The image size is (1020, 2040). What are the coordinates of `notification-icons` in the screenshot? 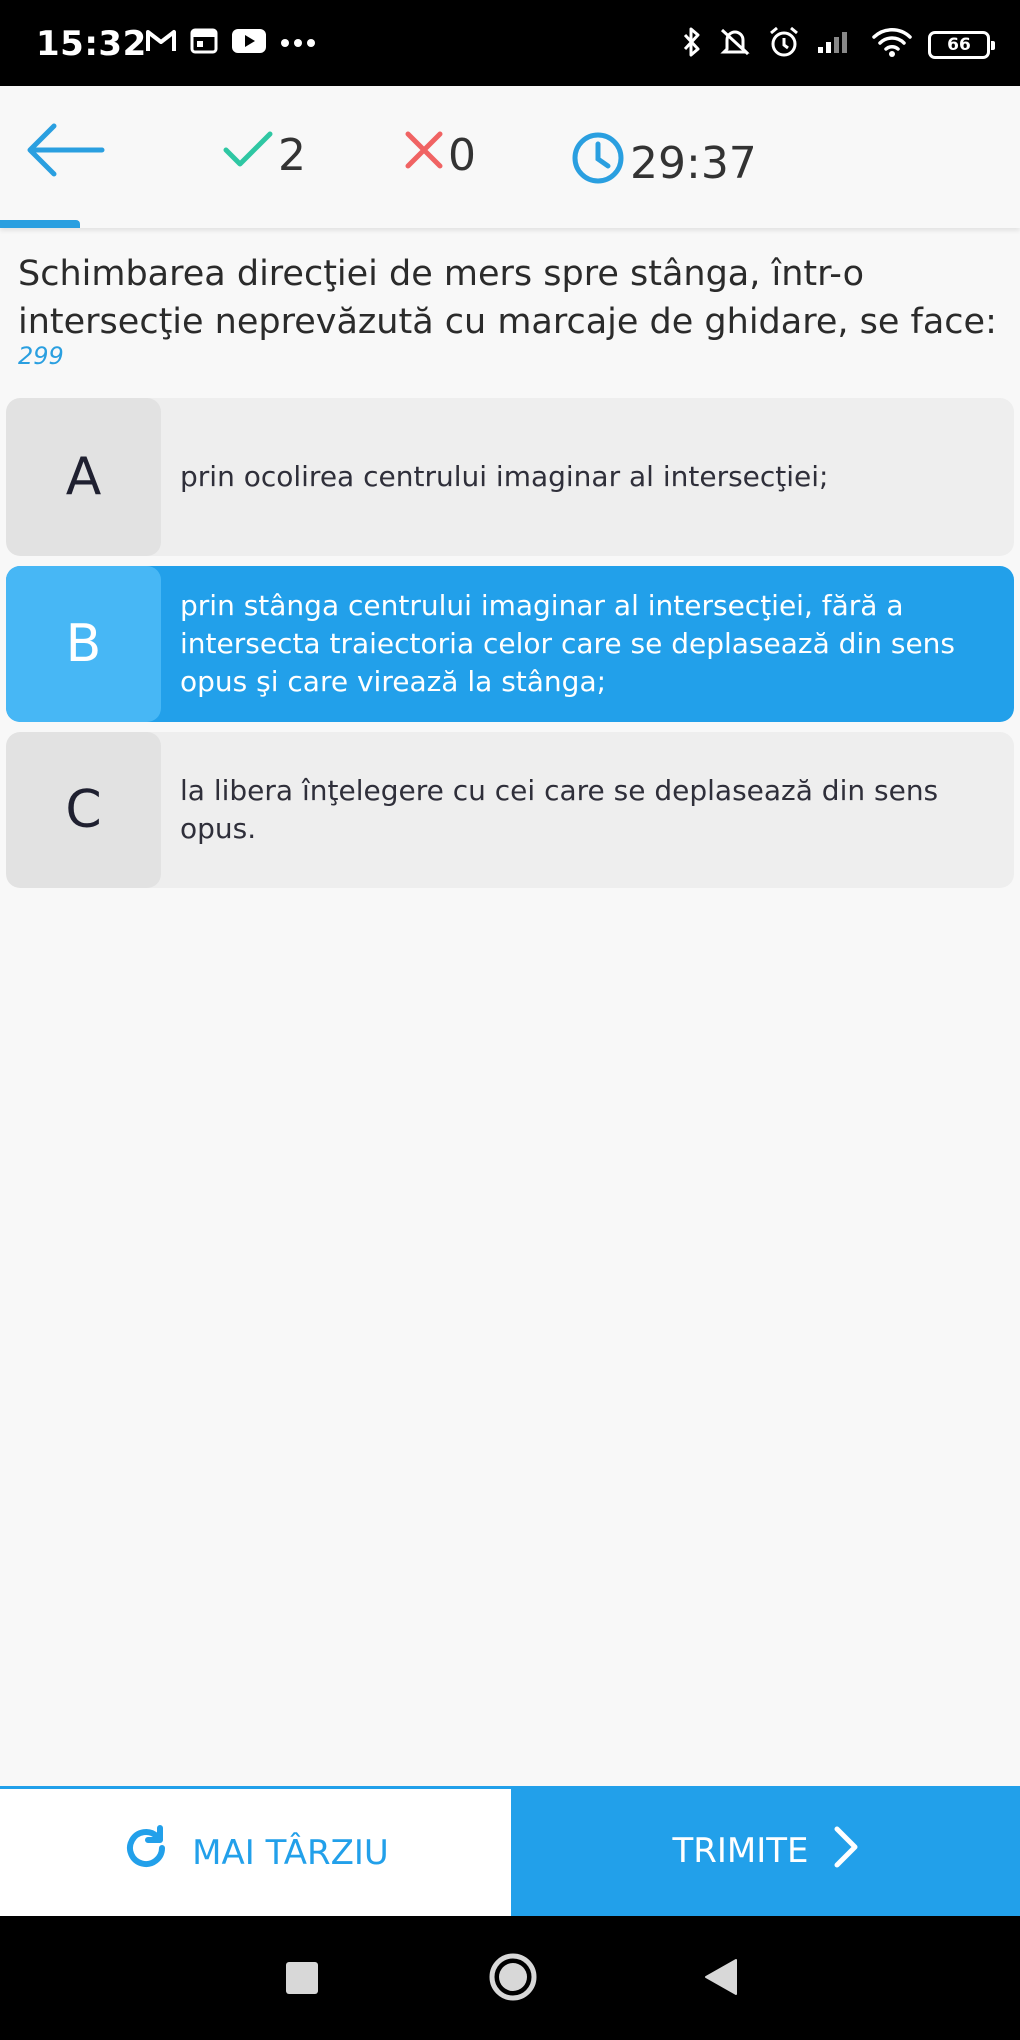 It's located at (231, 43).